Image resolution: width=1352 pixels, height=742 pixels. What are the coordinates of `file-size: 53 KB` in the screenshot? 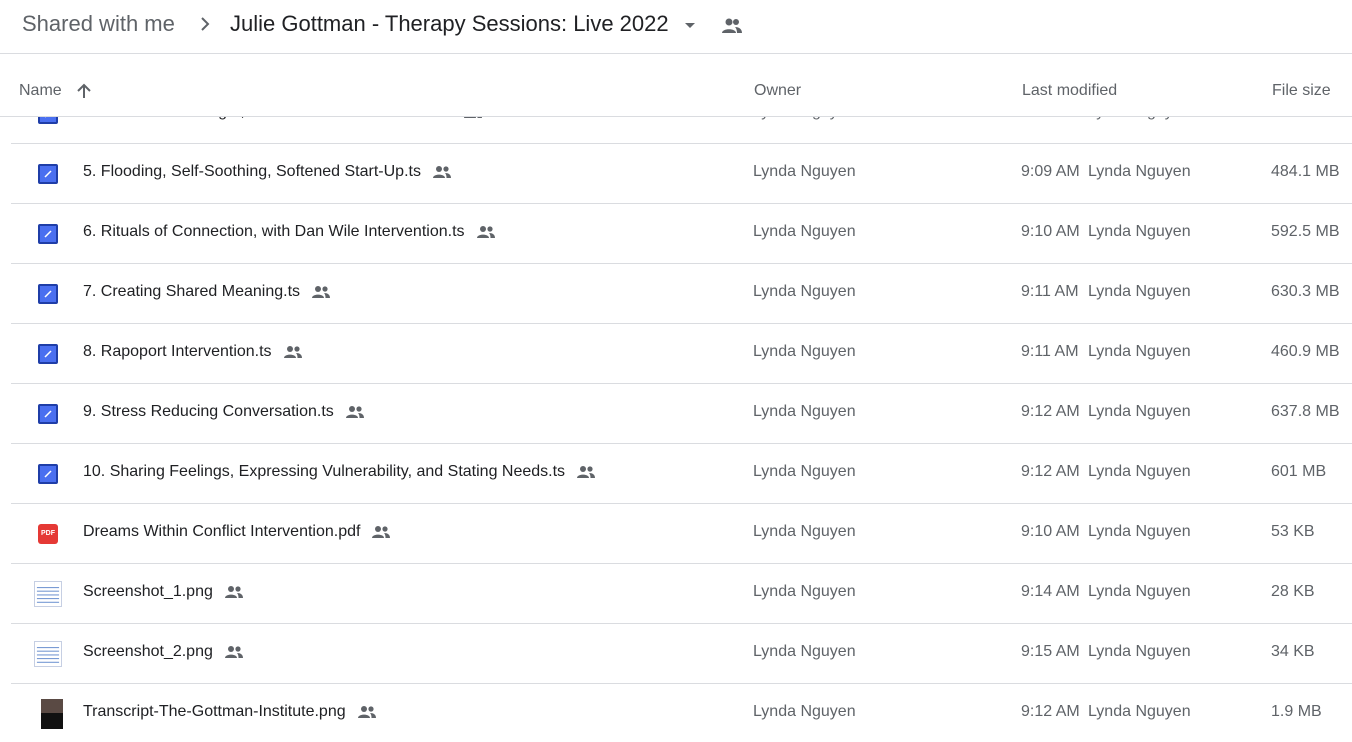 It's located at (1293, 531).